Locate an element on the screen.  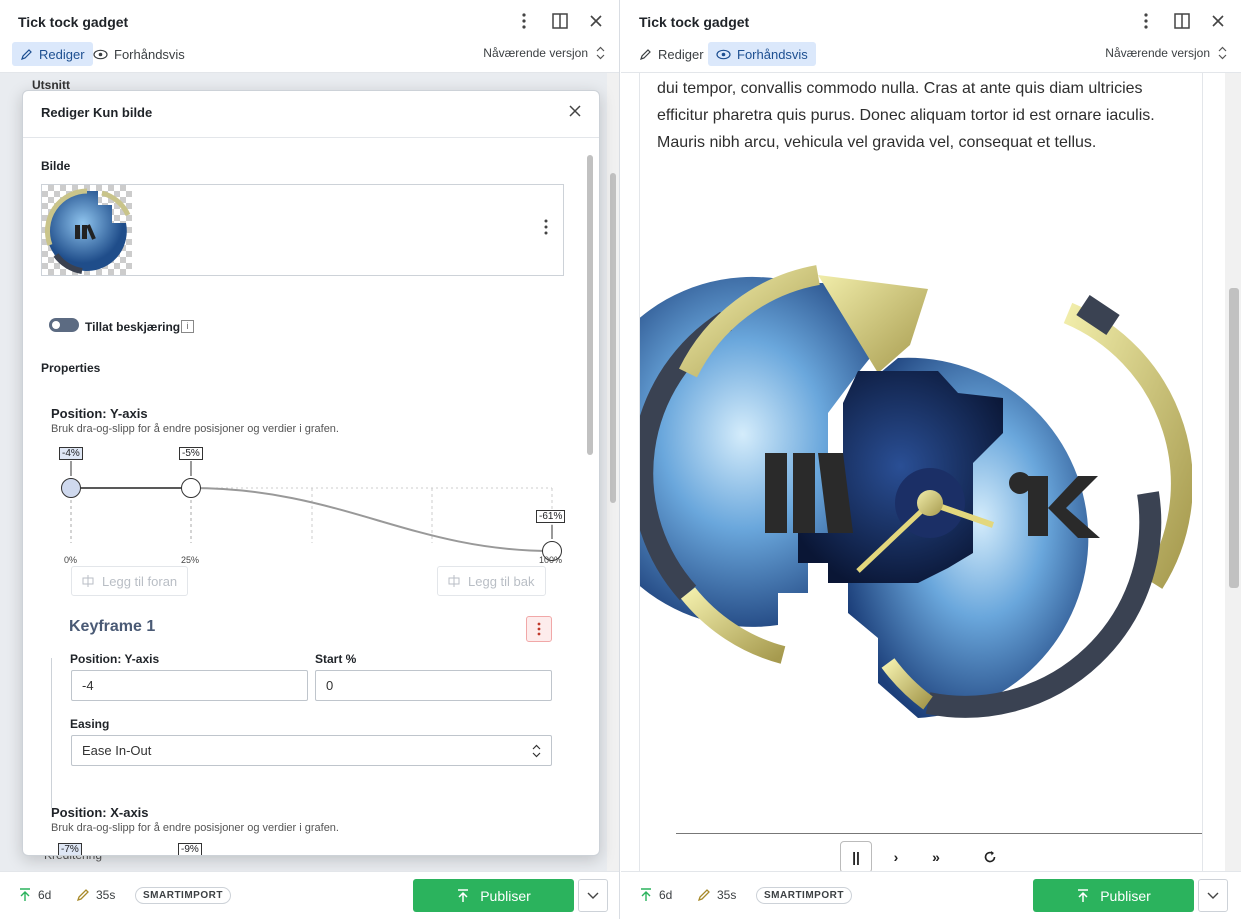
preview-header: Tick tock gadget is located at coordinates (931, 22).